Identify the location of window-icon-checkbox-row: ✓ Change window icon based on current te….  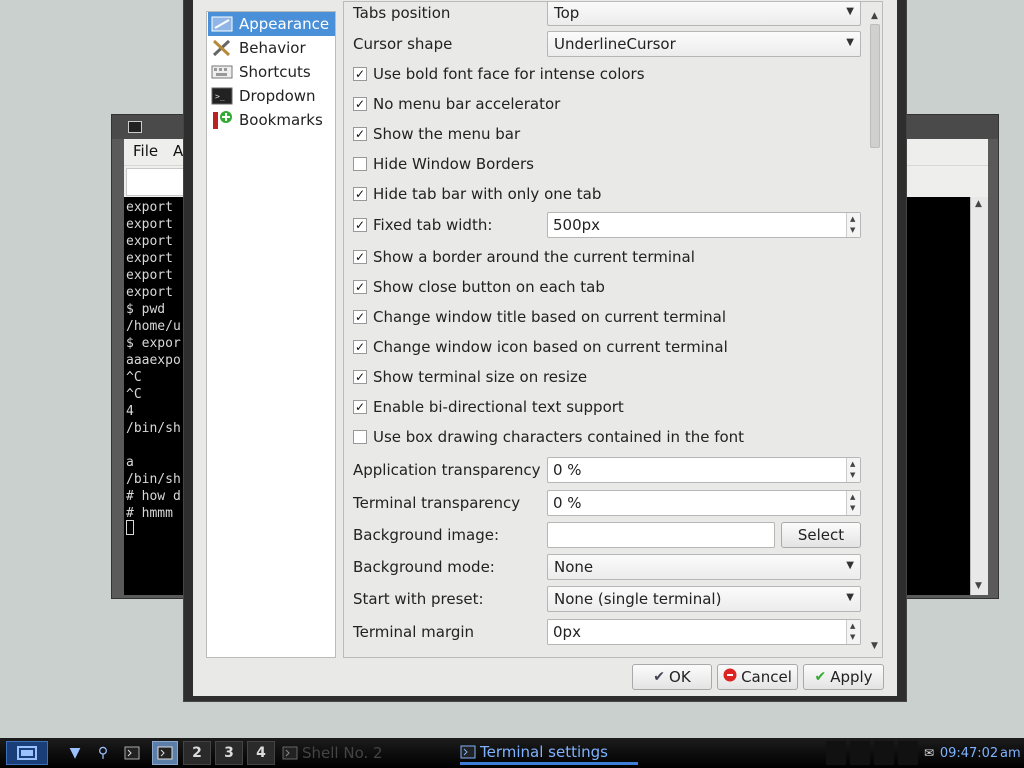
(540, 347).